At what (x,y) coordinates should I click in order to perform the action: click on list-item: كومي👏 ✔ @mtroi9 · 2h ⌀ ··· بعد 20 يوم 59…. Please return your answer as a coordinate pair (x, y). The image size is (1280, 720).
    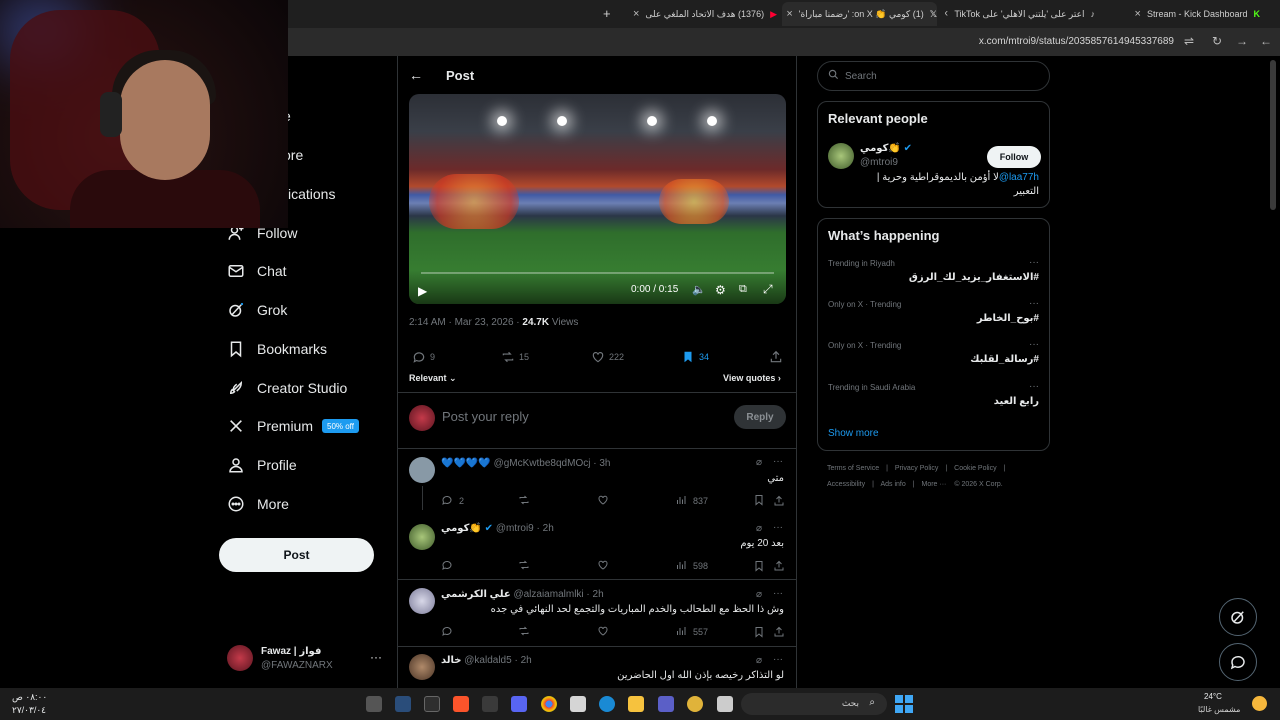
    Looking at the image, I should click on (597, 549).